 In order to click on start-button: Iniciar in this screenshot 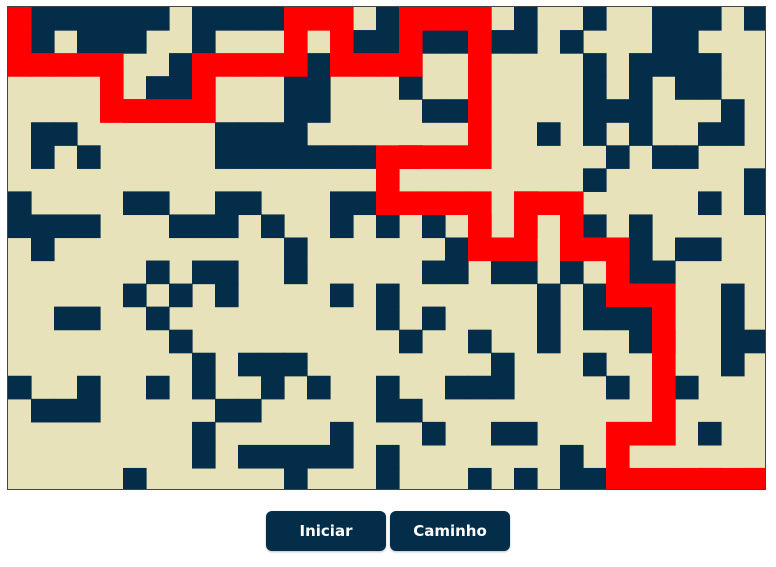, I will do `click(326, 531)`.